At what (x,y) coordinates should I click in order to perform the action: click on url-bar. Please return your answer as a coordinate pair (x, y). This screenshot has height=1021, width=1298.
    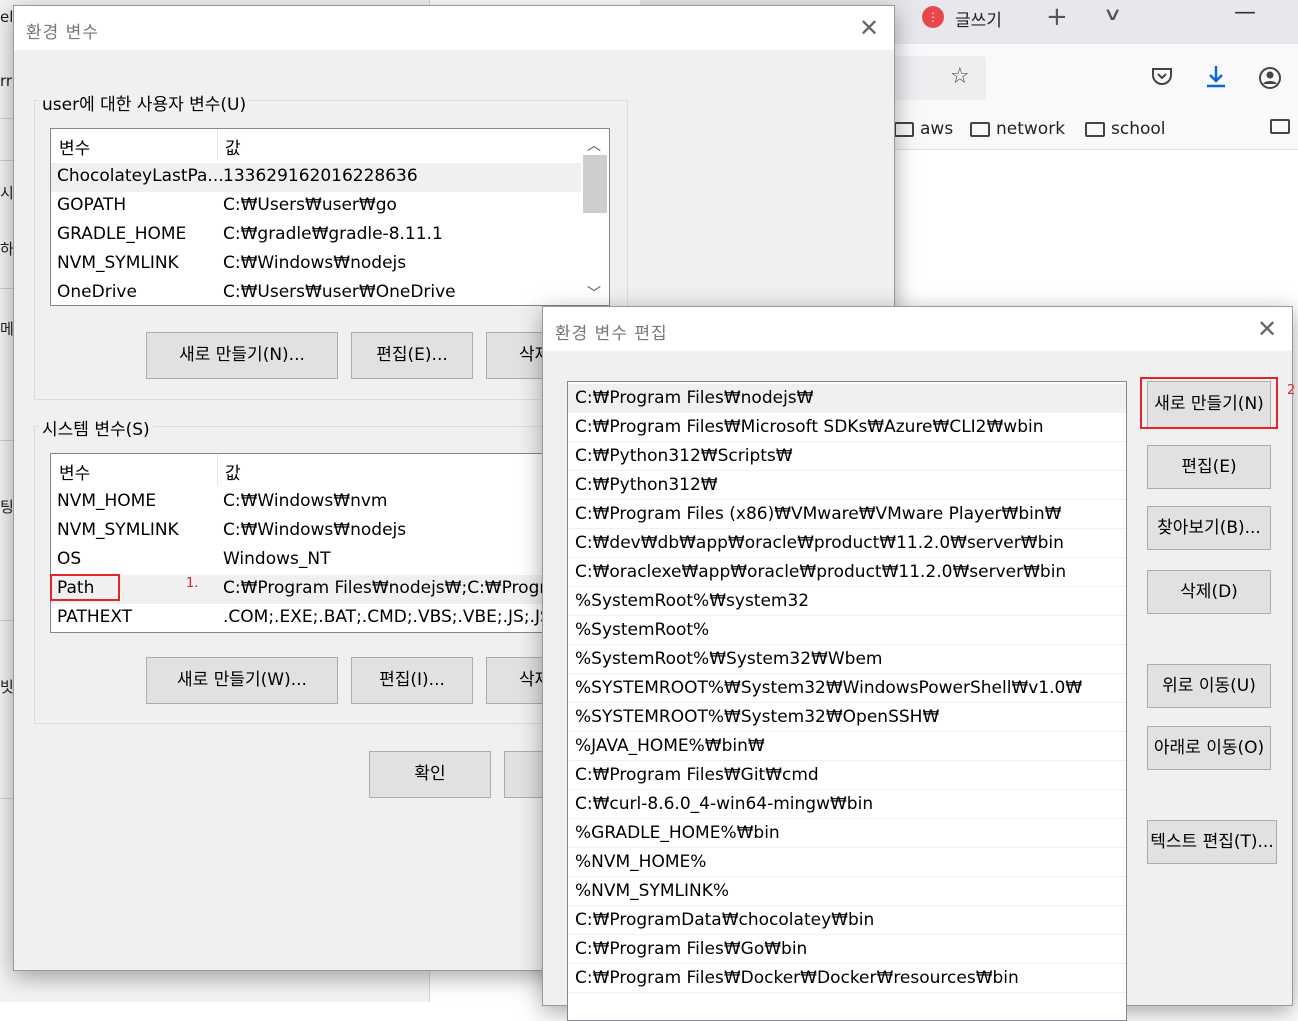
    Looking at the image, I should click on (933, 78).